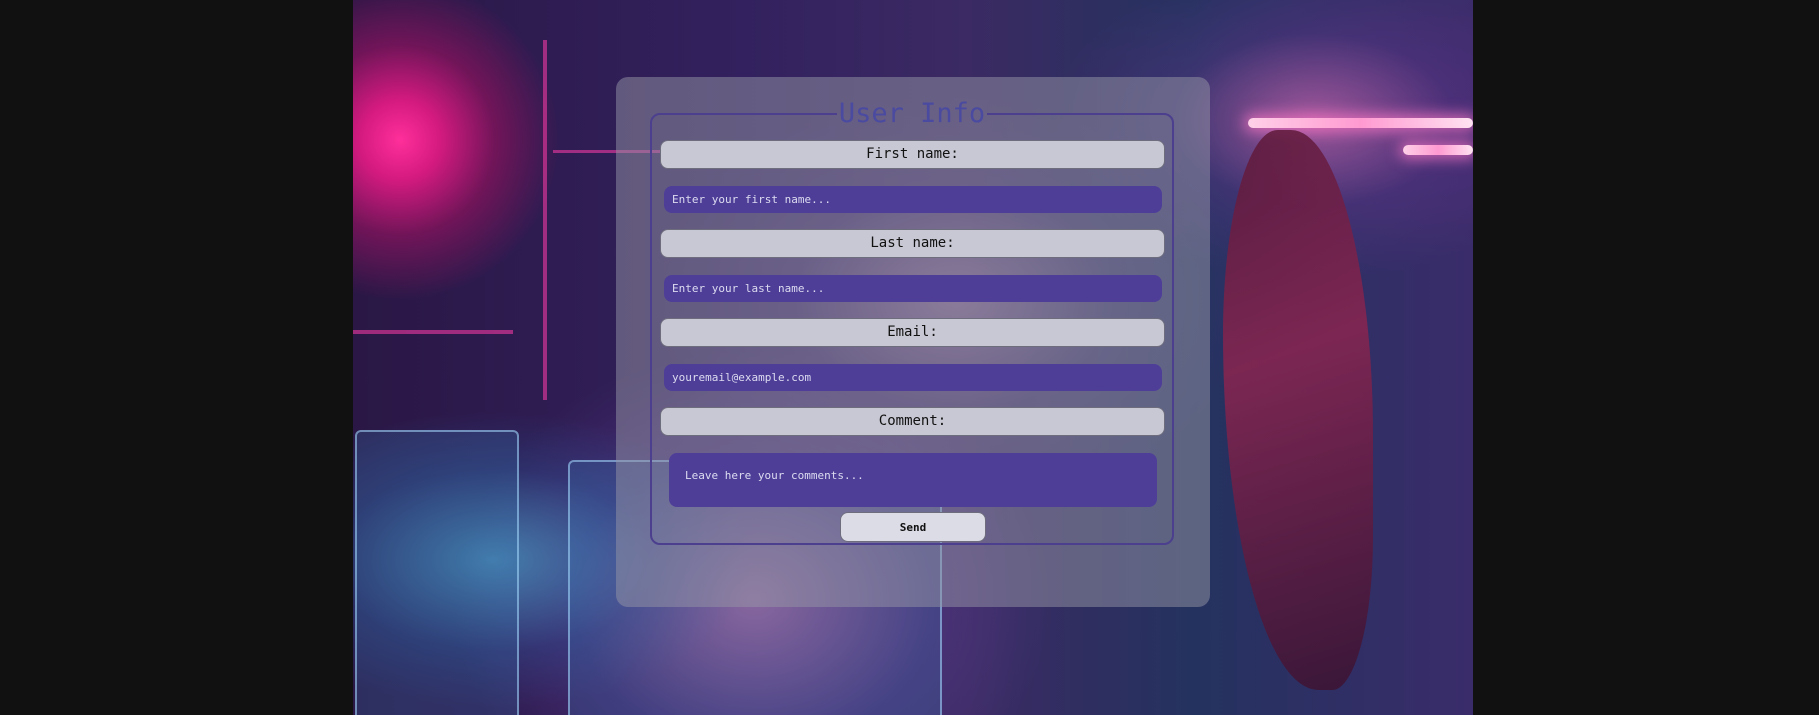  I want to click on background-hair, so click(1298, 410).